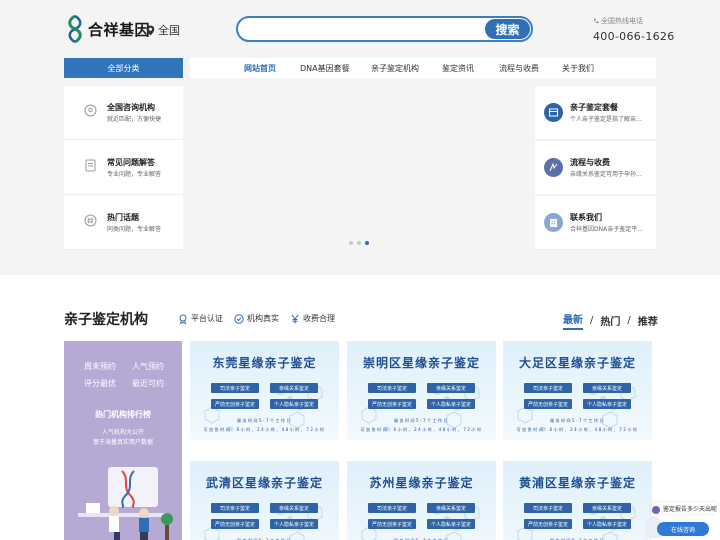 This screenshot has width=720, height=540. What do you see at coordinates (384, 29) in the screenshot?
I see `search-box: 搜索` at bounding box center [384, 29].